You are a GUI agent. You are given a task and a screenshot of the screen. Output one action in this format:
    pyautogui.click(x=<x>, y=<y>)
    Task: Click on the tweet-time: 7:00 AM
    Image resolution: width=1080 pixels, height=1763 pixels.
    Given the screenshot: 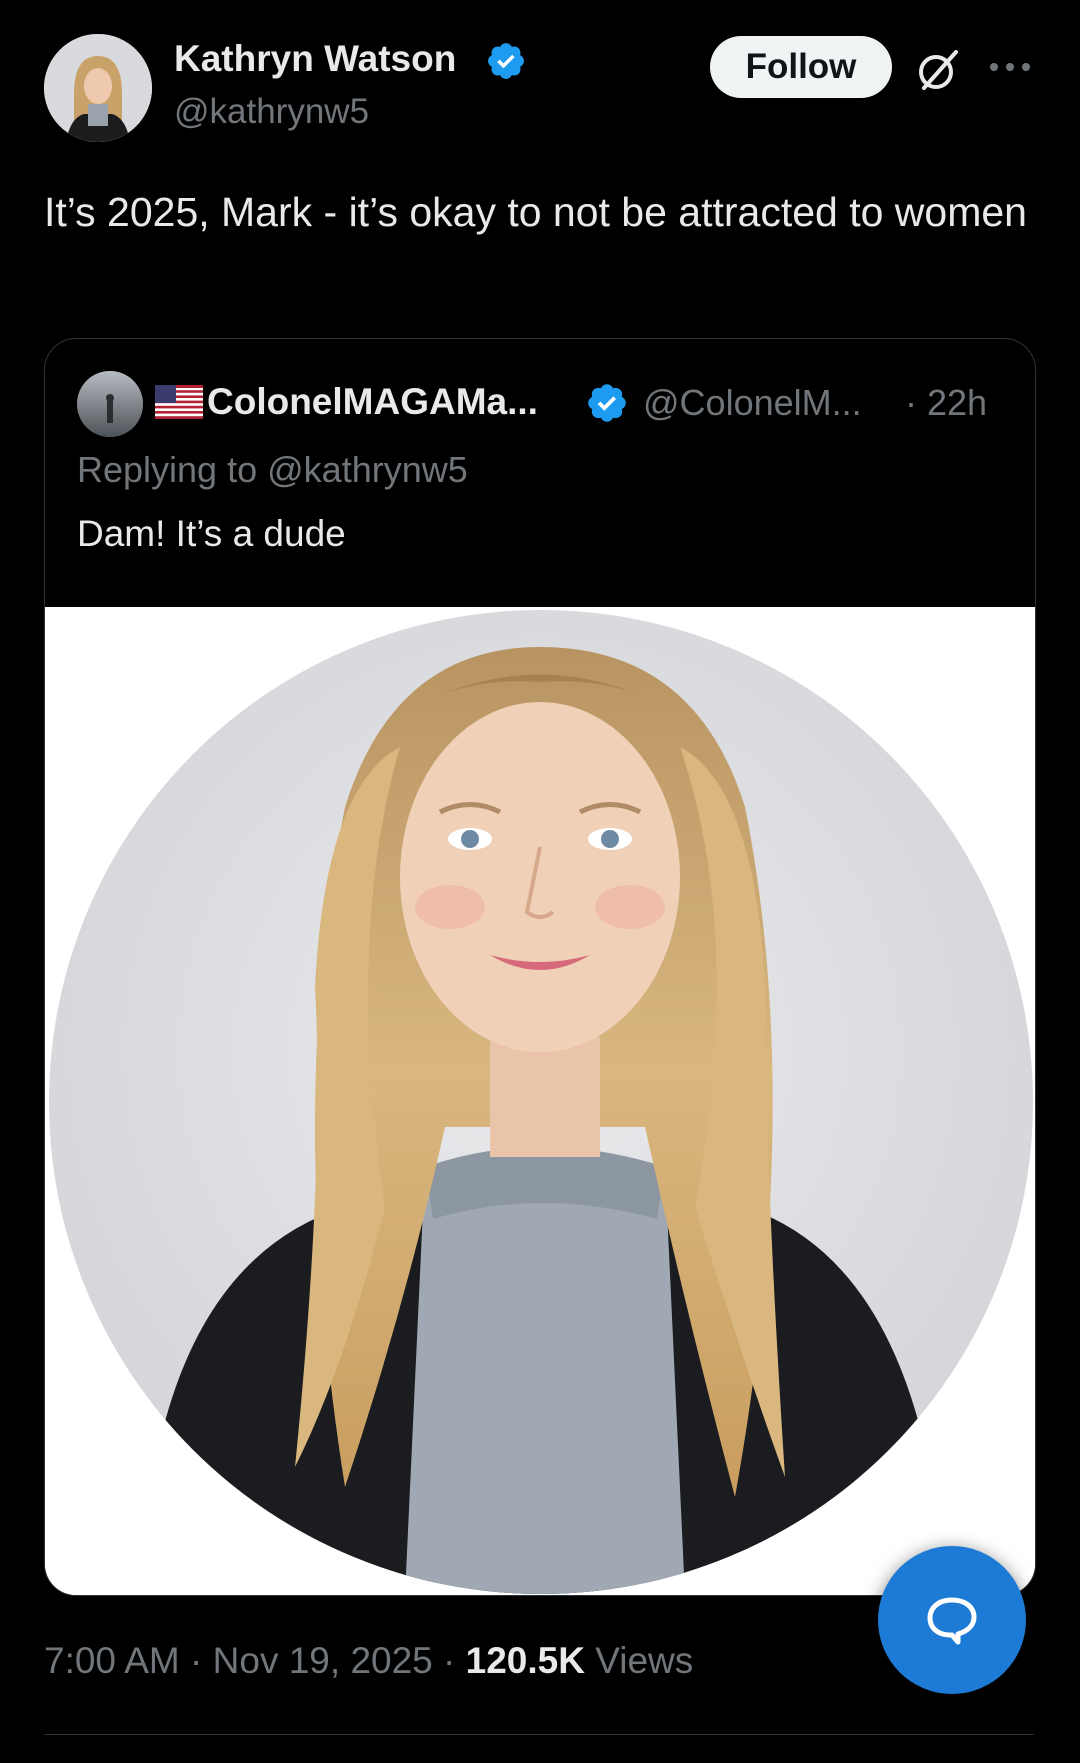 What is the action you would take?
    pyautogui.click(x=112, y=1660)
    